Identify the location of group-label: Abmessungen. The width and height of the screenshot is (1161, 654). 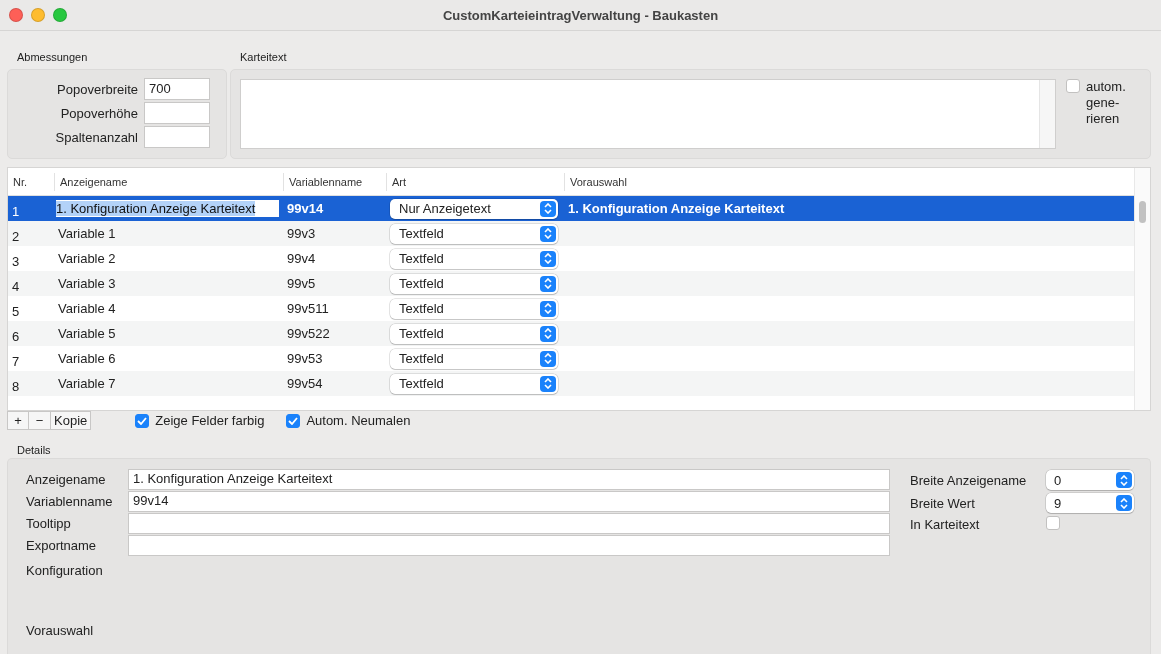
(52, 57).